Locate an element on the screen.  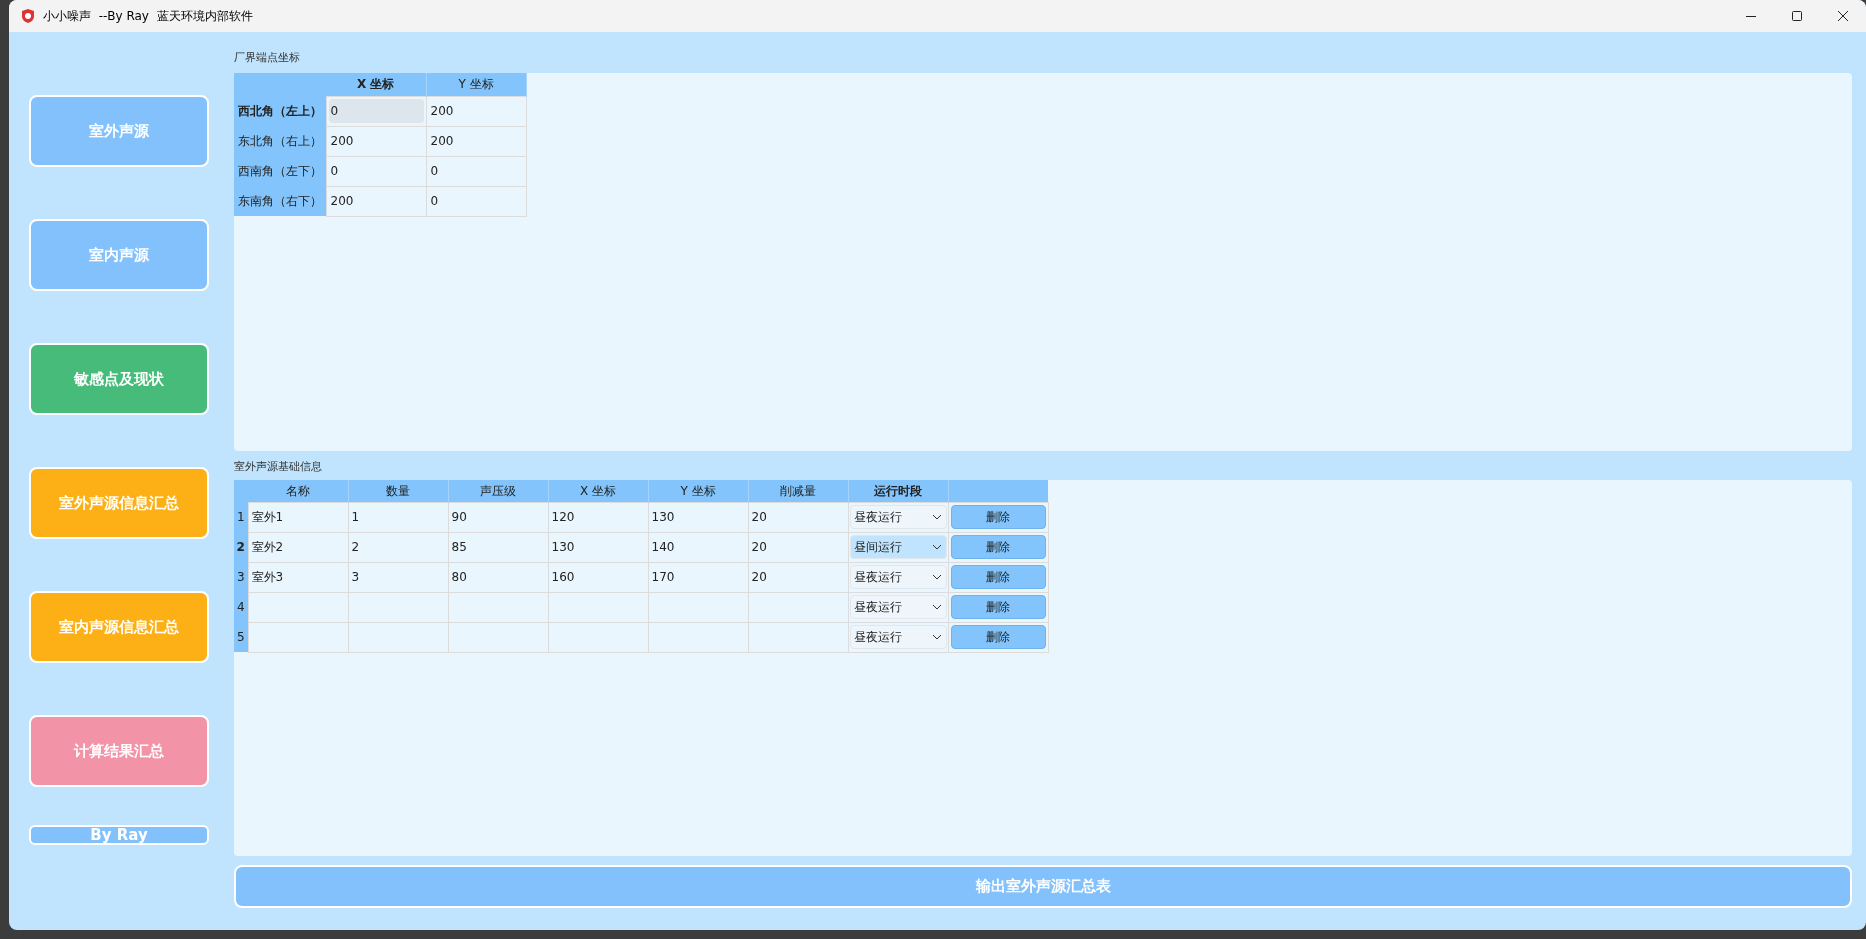
column-header: 声压级 is located at coordinates (498, 491).